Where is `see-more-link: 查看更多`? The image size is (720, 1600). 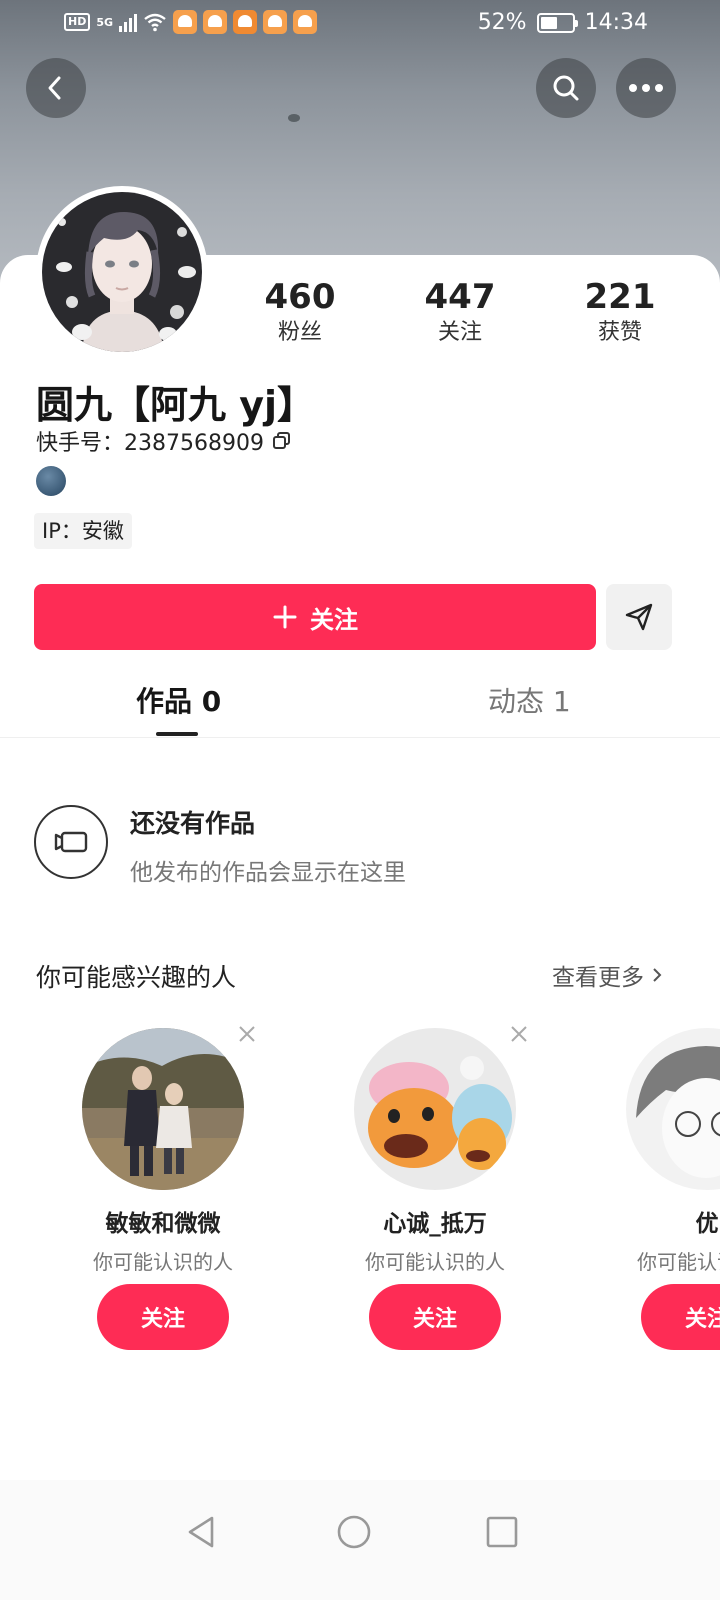 see-more-link: 查看更多 is located at coordinates (608, 975).